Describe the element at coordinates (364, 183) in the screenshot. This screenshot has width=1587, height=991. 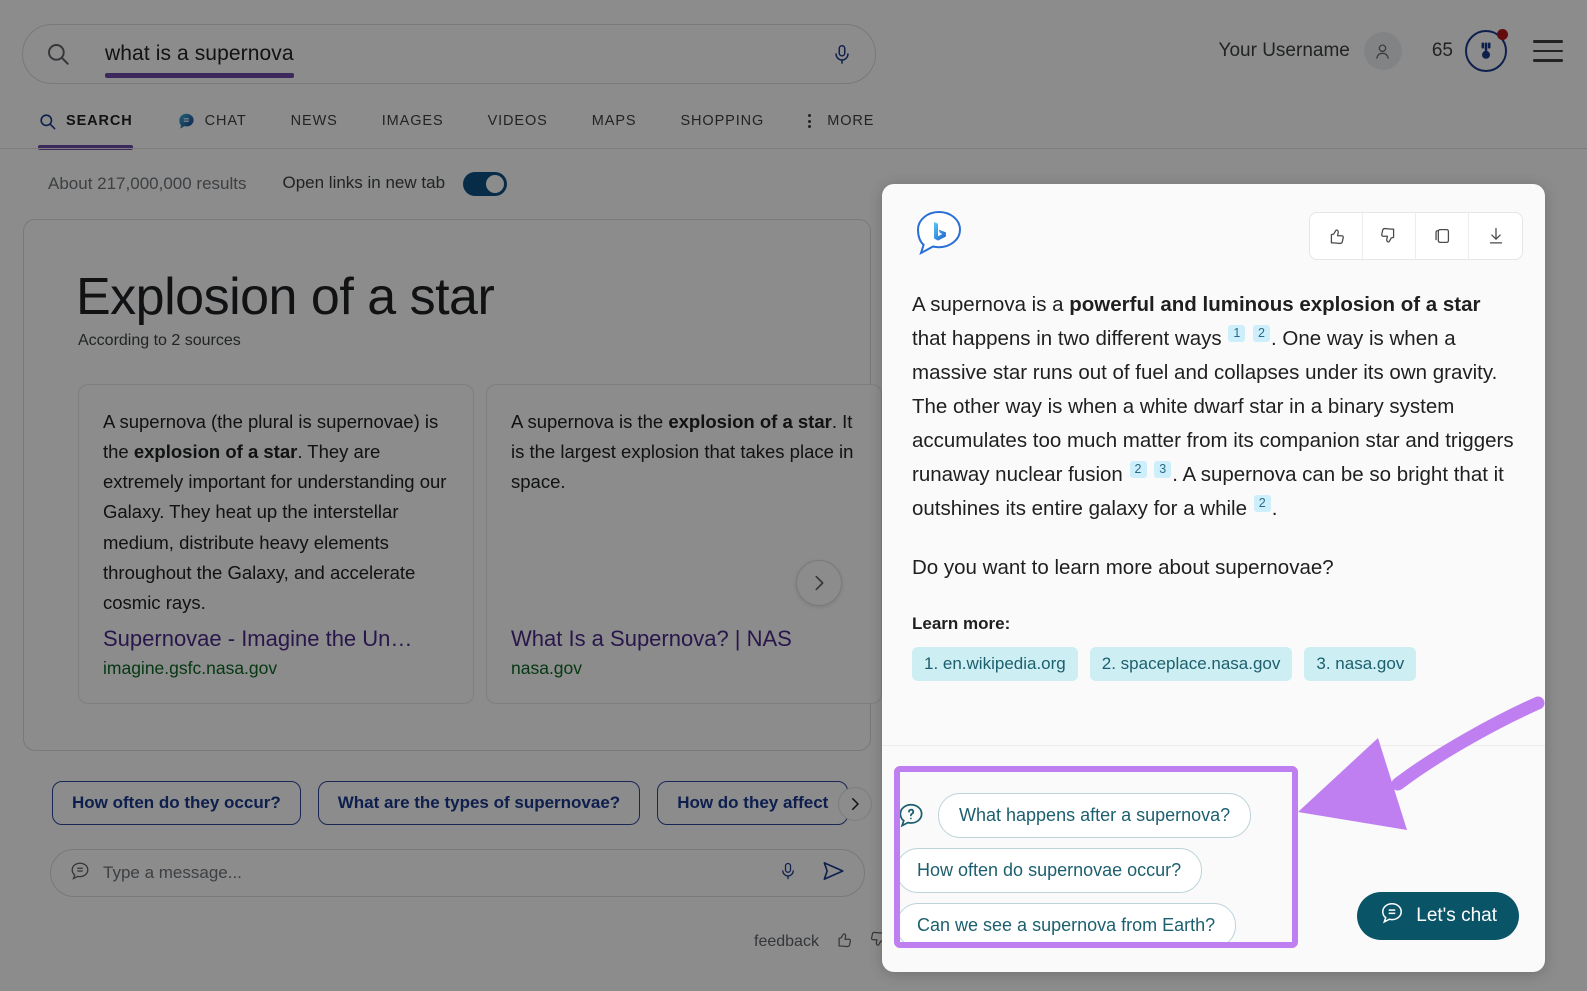
I see `open-links-label: Open links in new tab` at that location.